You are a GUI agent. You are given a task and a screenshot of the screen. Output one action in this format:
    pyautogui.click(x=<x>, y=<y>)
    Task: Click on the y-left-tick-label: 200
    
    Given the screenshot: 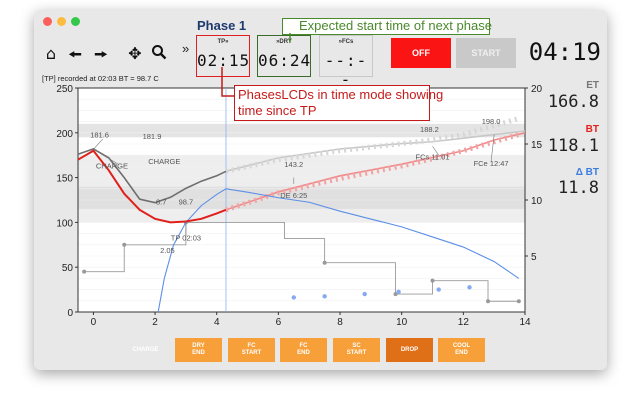 What is the action you would take?
    pyautogui.click(x=64, y=134)
    